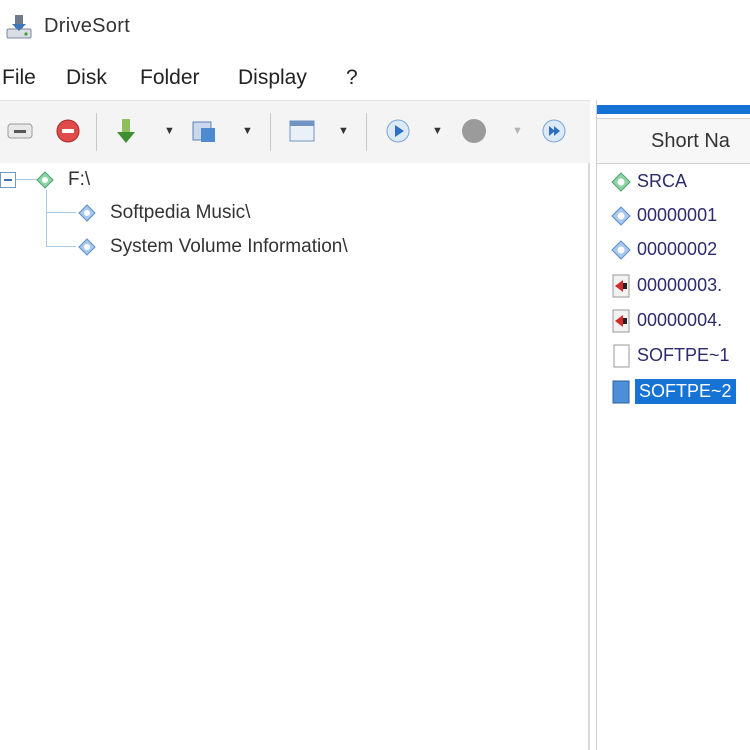  I want to click on file-row: SOFTPE~1, so click(673, 356).